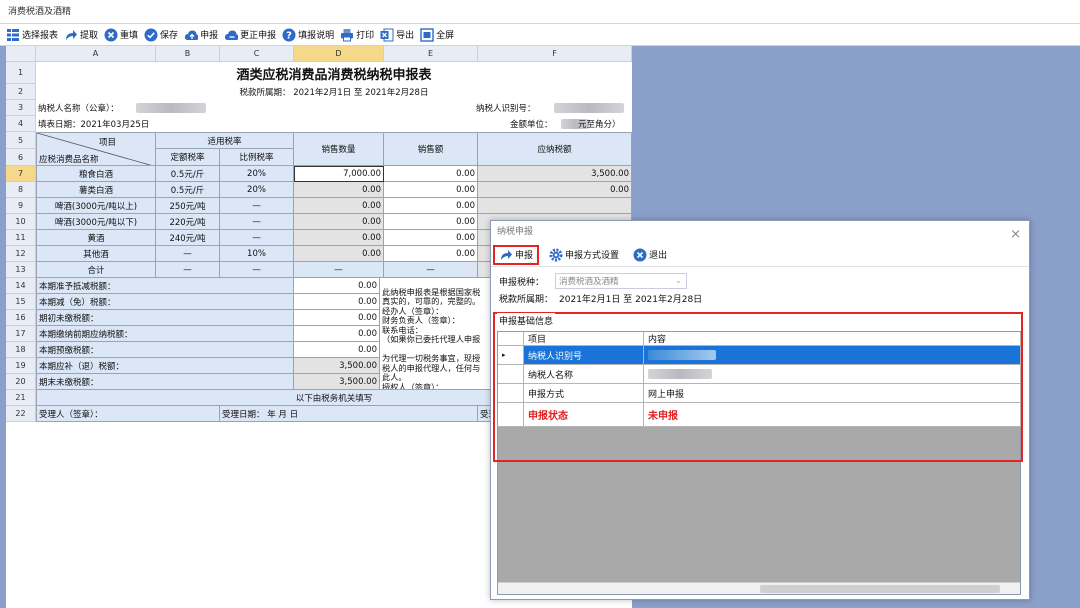 The image size is (1080, 608). I want to click on column-header: F, so click(555, 54).